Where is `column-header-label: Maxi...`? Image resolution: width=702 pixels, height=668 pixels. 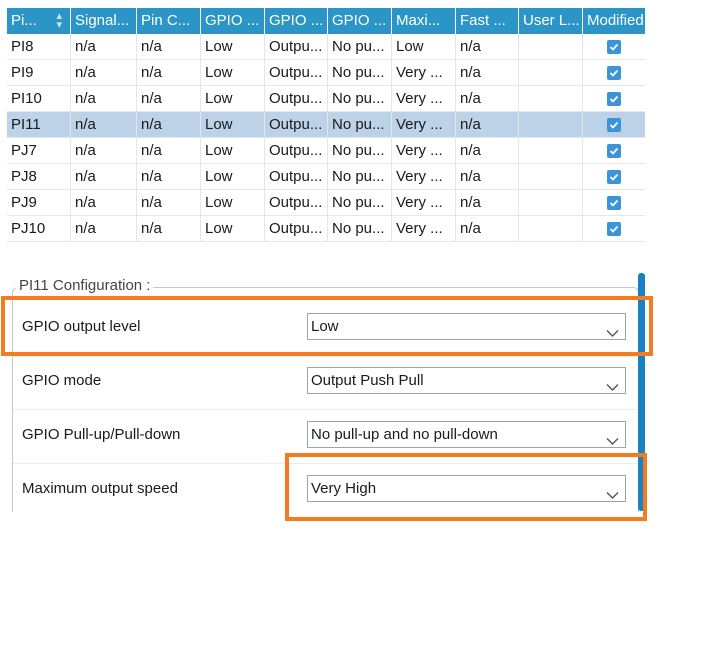 column-header-label: Maxi... is located at coordinates (418, 20).